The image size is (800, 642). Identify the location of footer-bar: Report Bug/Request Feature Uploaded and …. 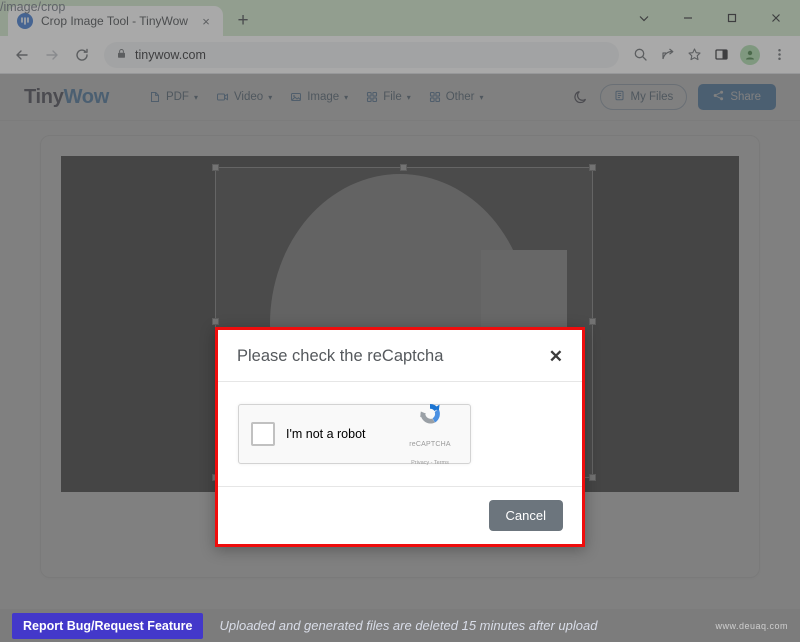
(400, 625).